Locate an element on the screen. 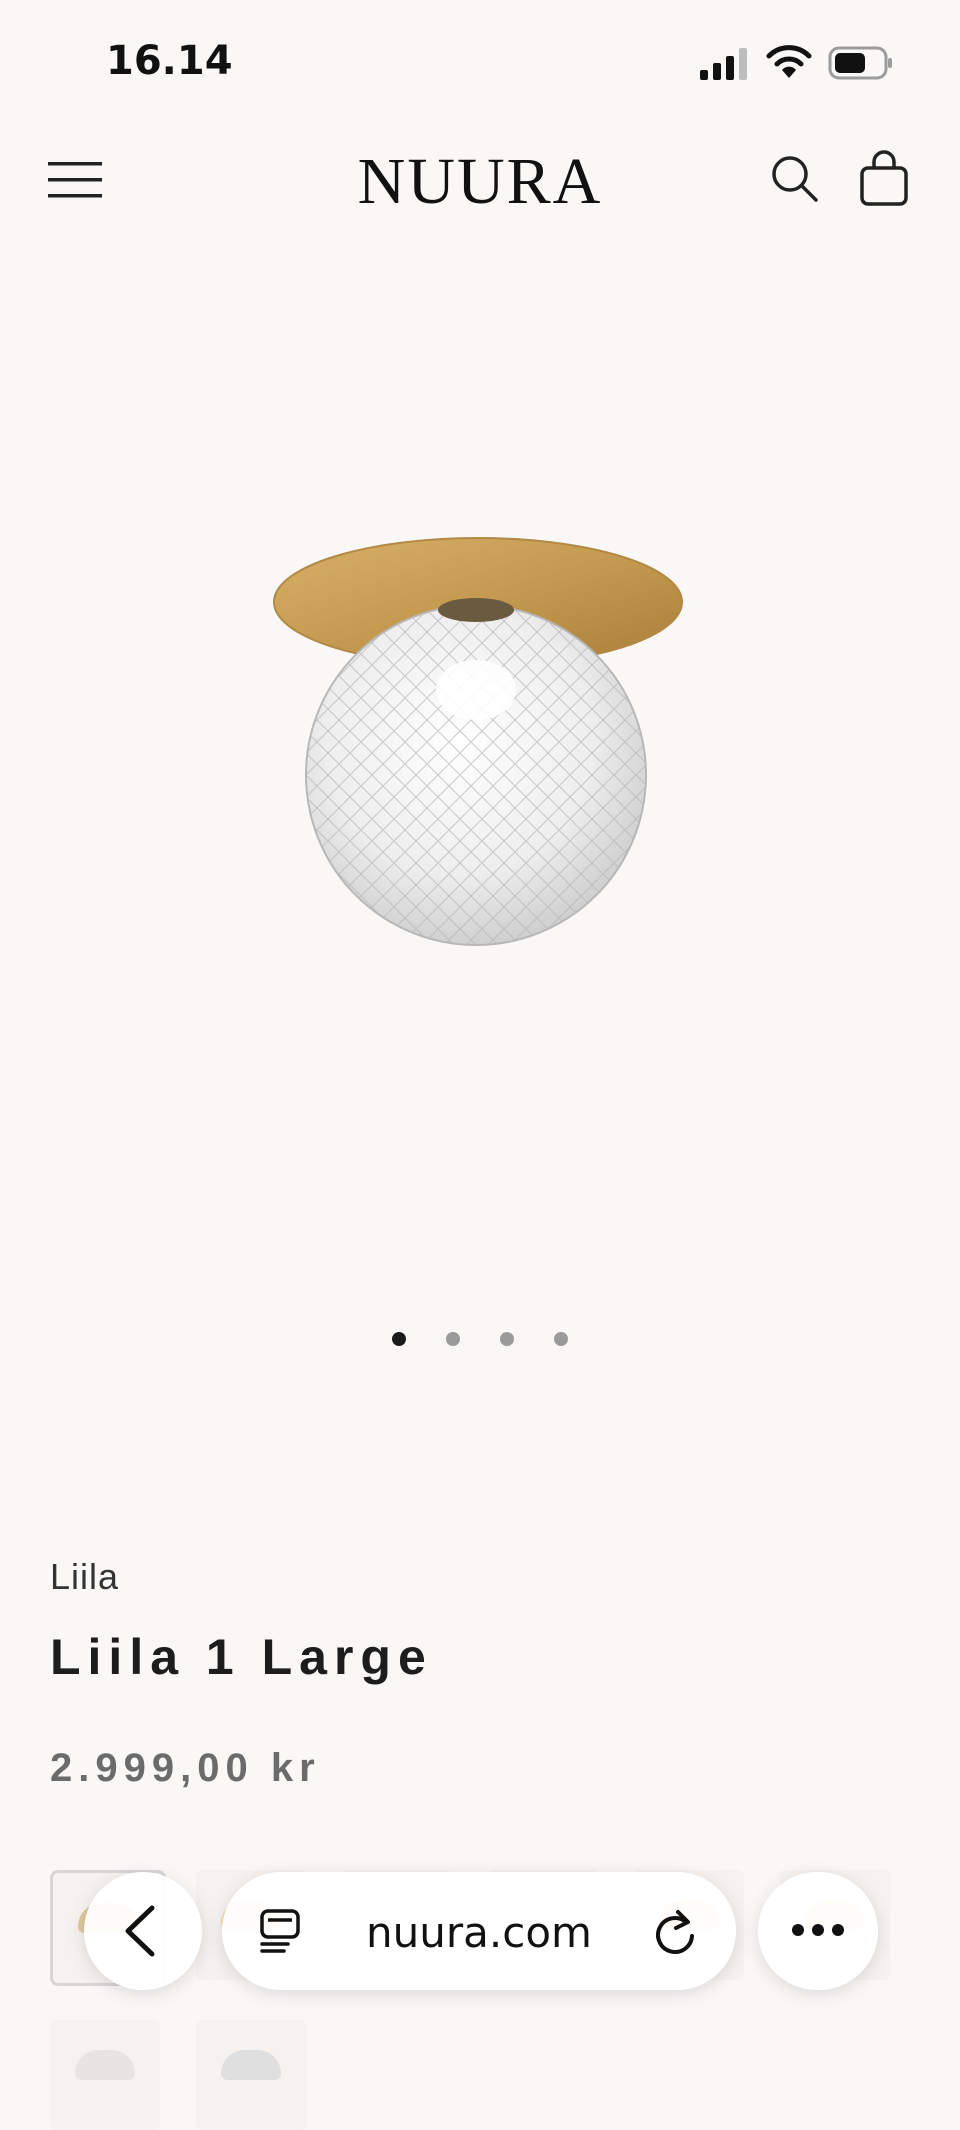 This screenshot has width=960, height=2130. product-image is located at coordinates (480, 730).